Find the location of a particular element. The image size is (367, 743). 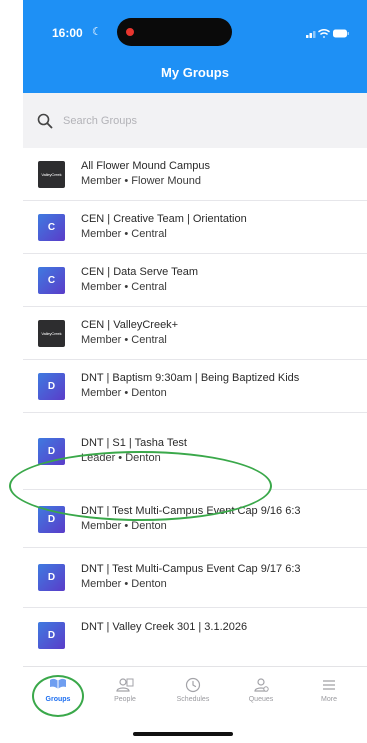

tab-more: More is located at coordinates (329, 695).